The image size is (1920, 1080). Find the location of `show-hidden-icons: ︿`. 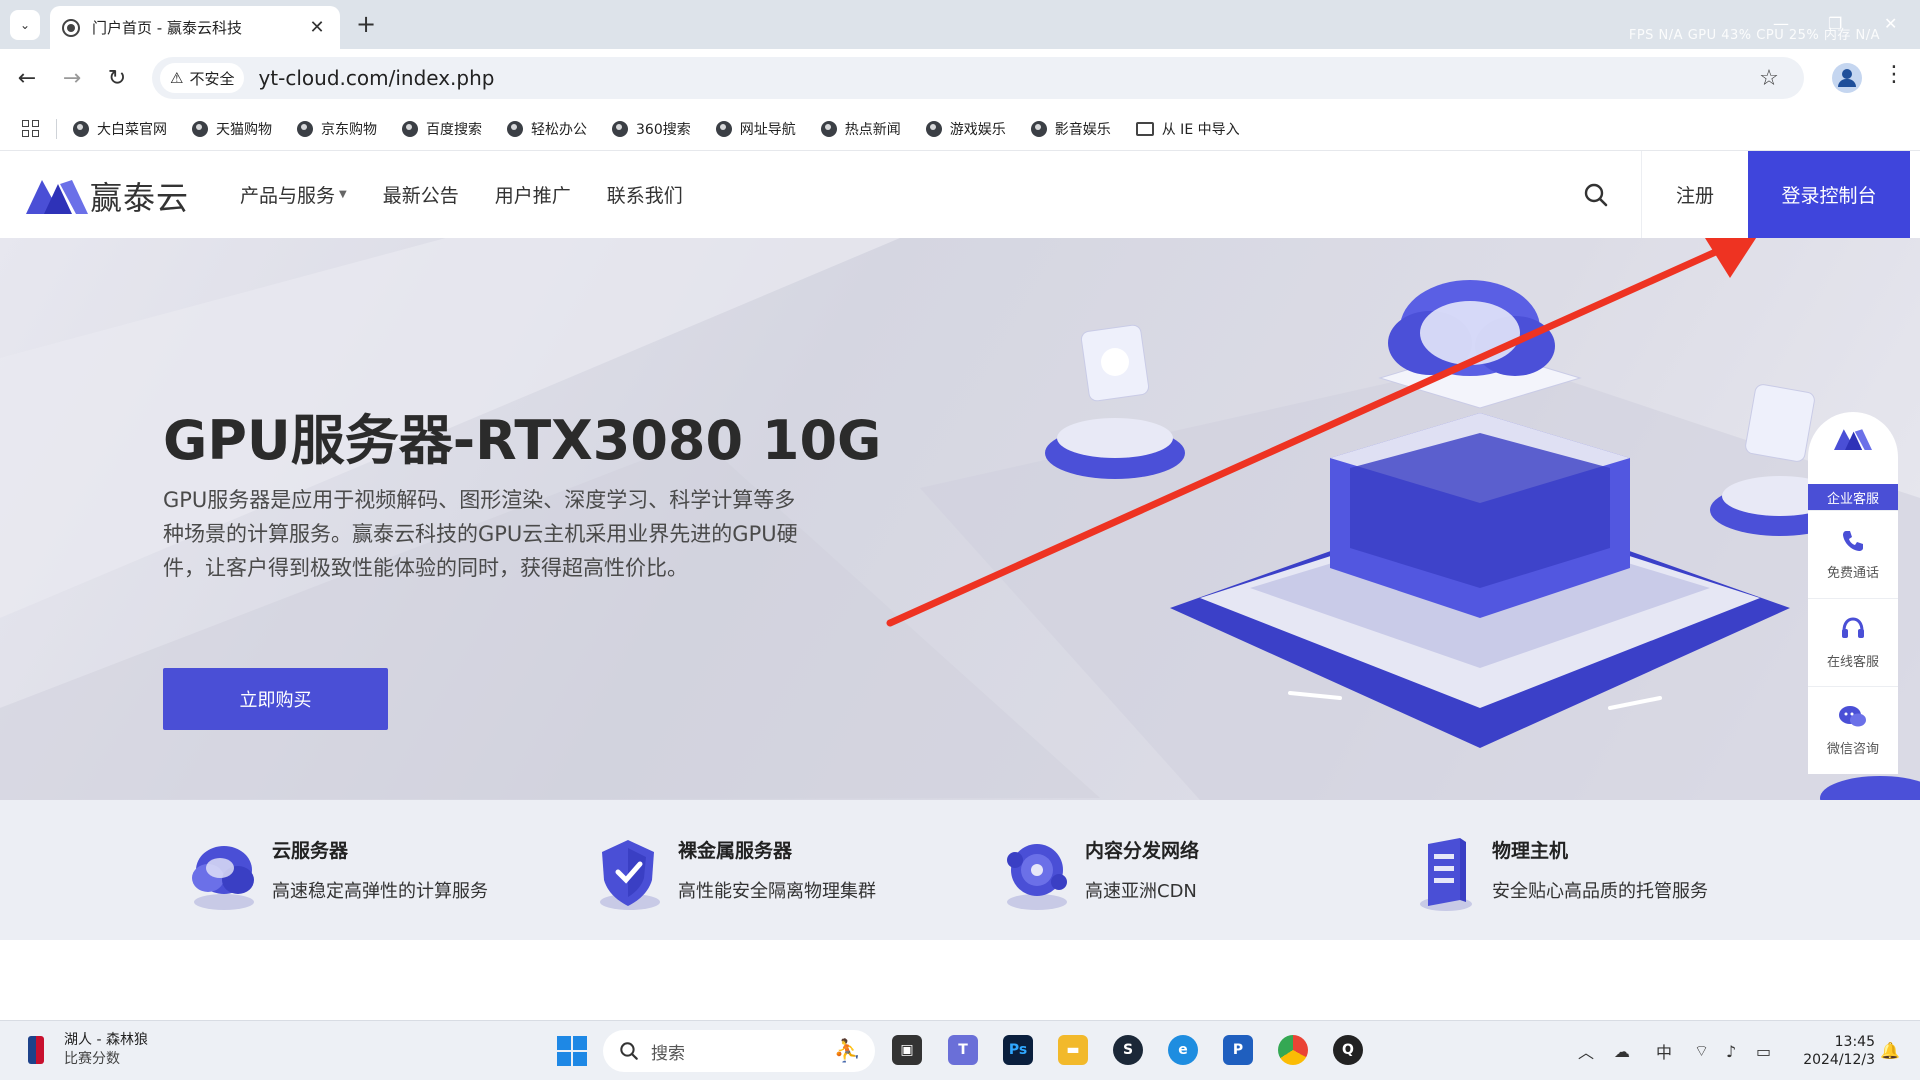

show-hidden-icons: ︿ is located at coordinates (1586, 1050).